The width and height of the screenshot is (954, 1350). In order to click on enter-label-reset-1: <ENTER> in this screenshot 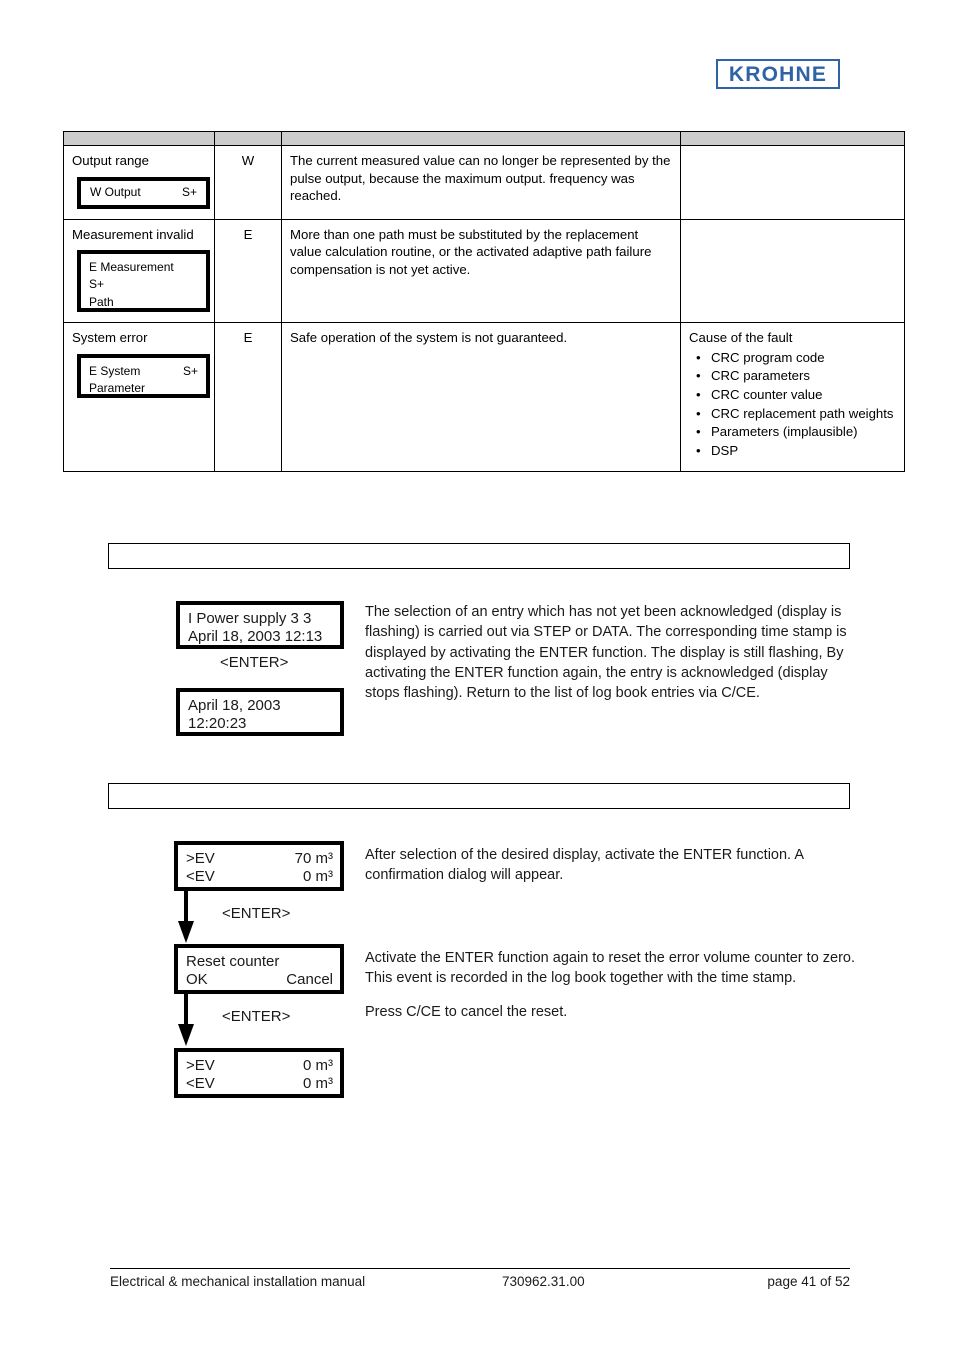, I will do `click(256, 913)`.